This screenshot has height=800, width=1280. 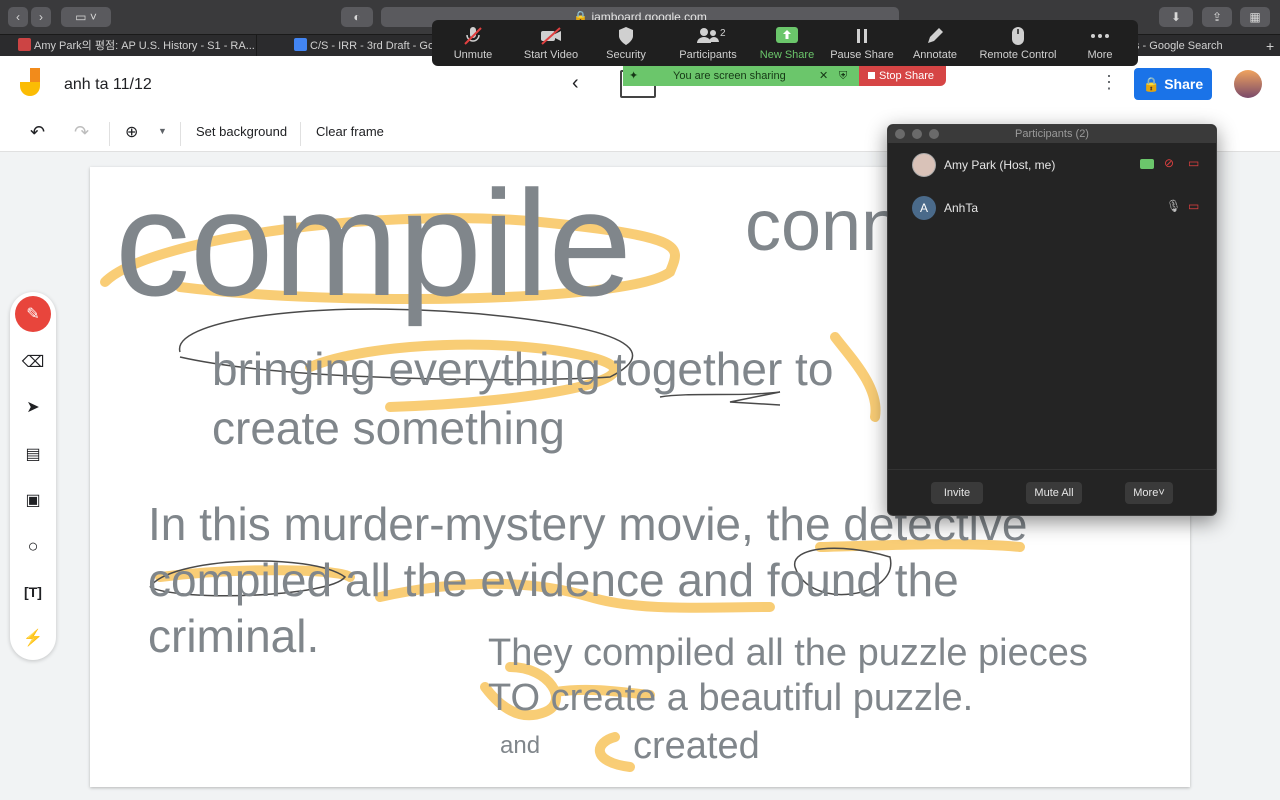 I want to click on vocab-word-partial: conn, so click(x=823, y=226).